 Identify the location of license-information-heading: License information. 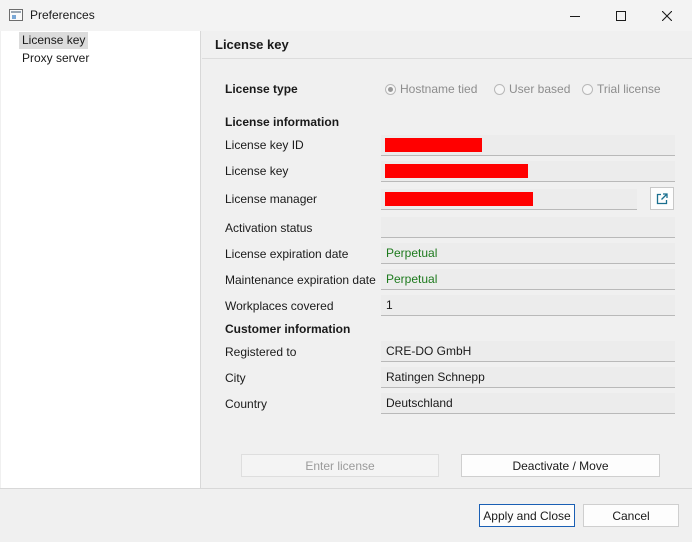
(282, 122).